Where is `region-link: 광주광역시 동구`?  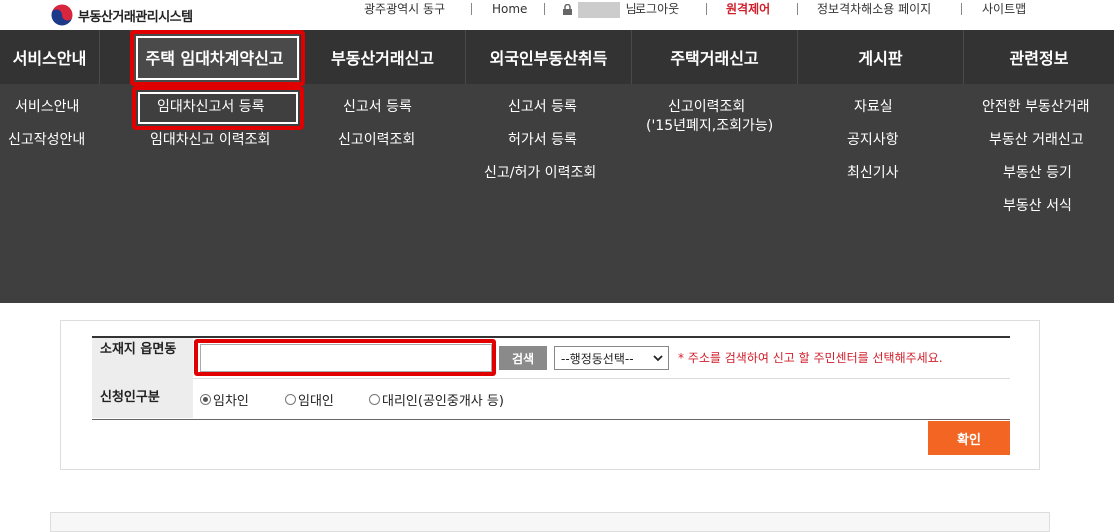
region-link: 광주광역시 동구 is located at coordinates (404, 9).